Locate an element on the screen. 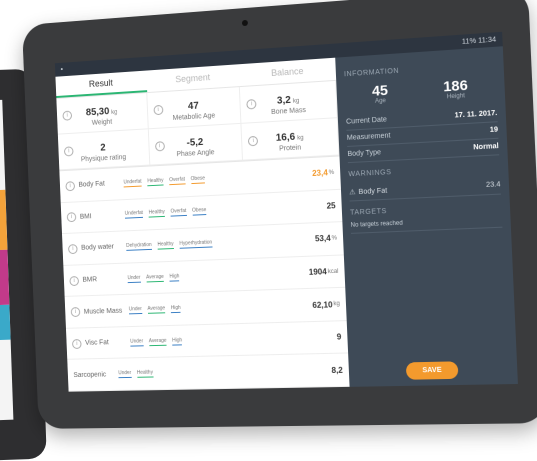 The width and height of the screenshot is (537, 461). tile-protein: i 16,6 kg Protein is located at coordinates (290, 139).